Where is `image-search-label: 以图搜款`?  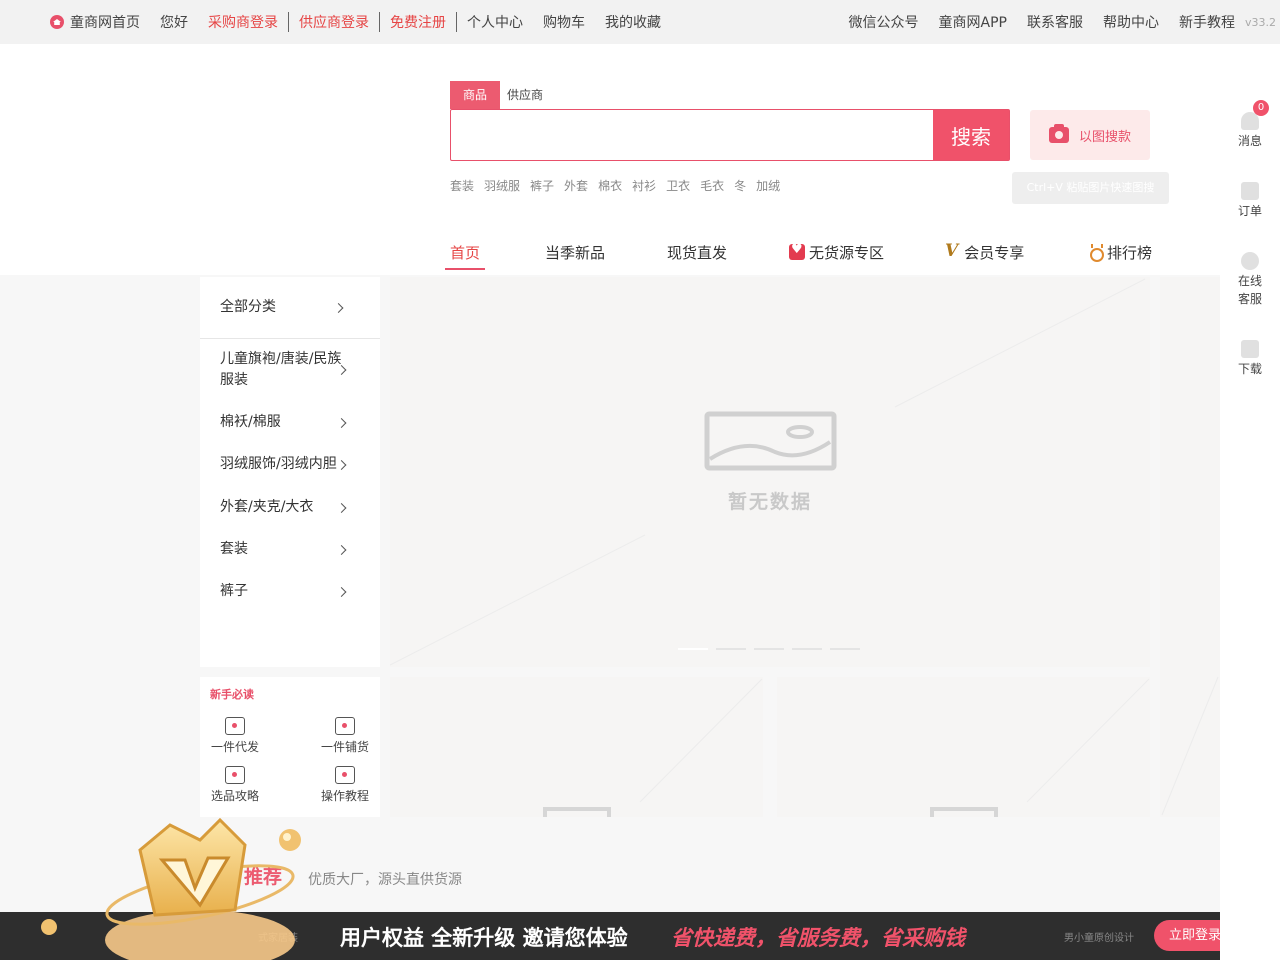 image-search-label: 以图搜款 is located at coordinates (1104, 137).